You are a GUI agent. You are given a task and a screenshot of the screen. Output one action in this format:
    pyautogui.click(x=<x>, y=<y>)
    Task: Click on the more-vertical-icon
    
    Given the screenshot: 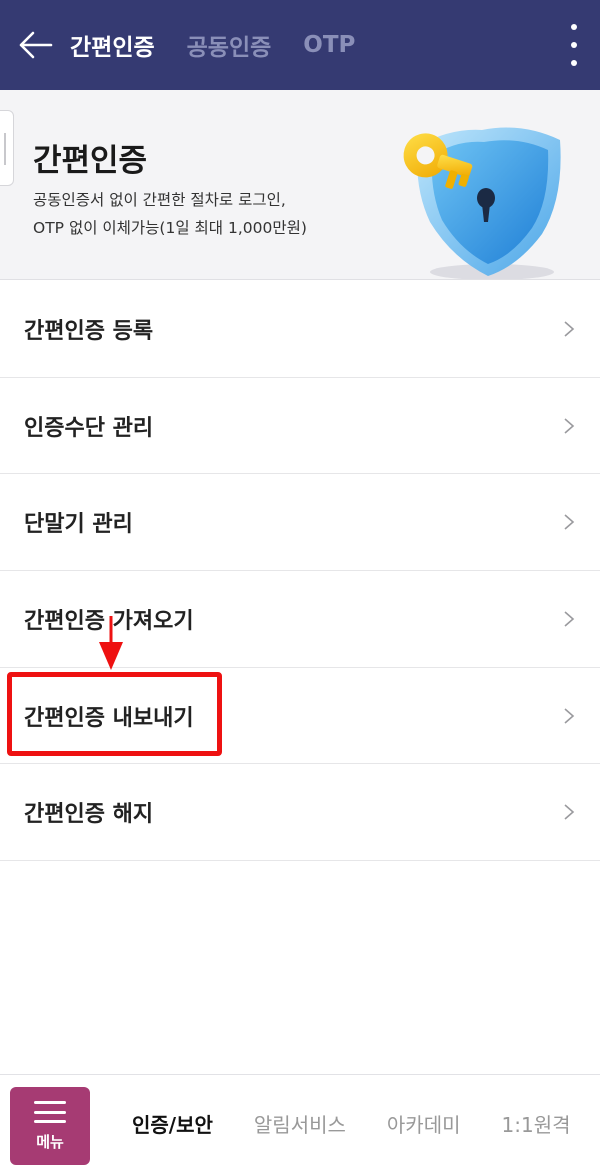 What is the action you would take?
    pyautogui.click(x=574, y=45)
    